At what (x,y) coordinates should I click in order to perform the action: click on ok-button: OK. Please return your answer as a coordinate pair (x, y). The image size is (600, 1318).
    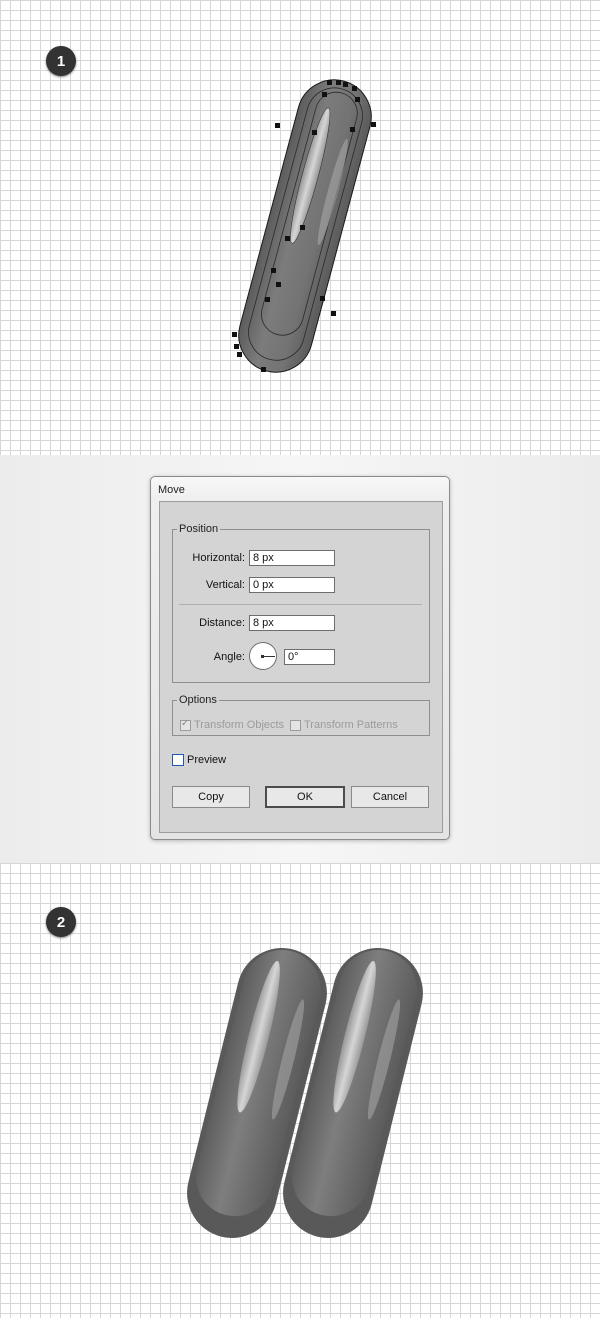
    Looking at the image, I should click on (305, 797).